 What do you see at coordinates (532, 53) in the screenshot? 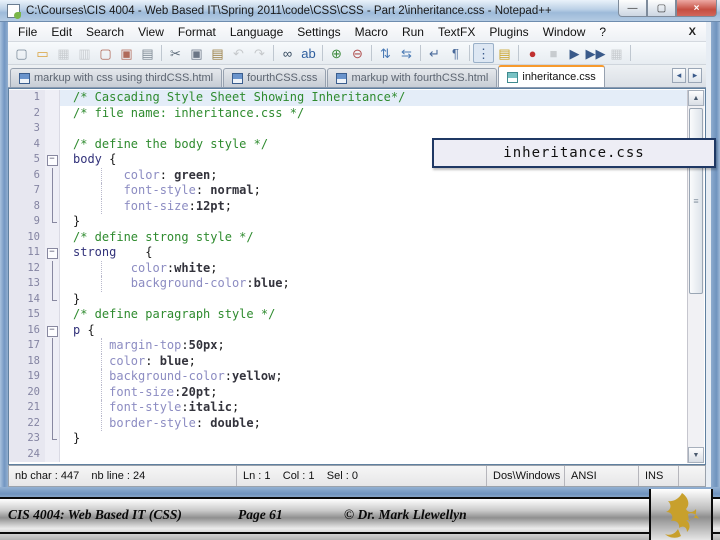
I see `start-recording-button: ●` at bounding box center [532, 53].